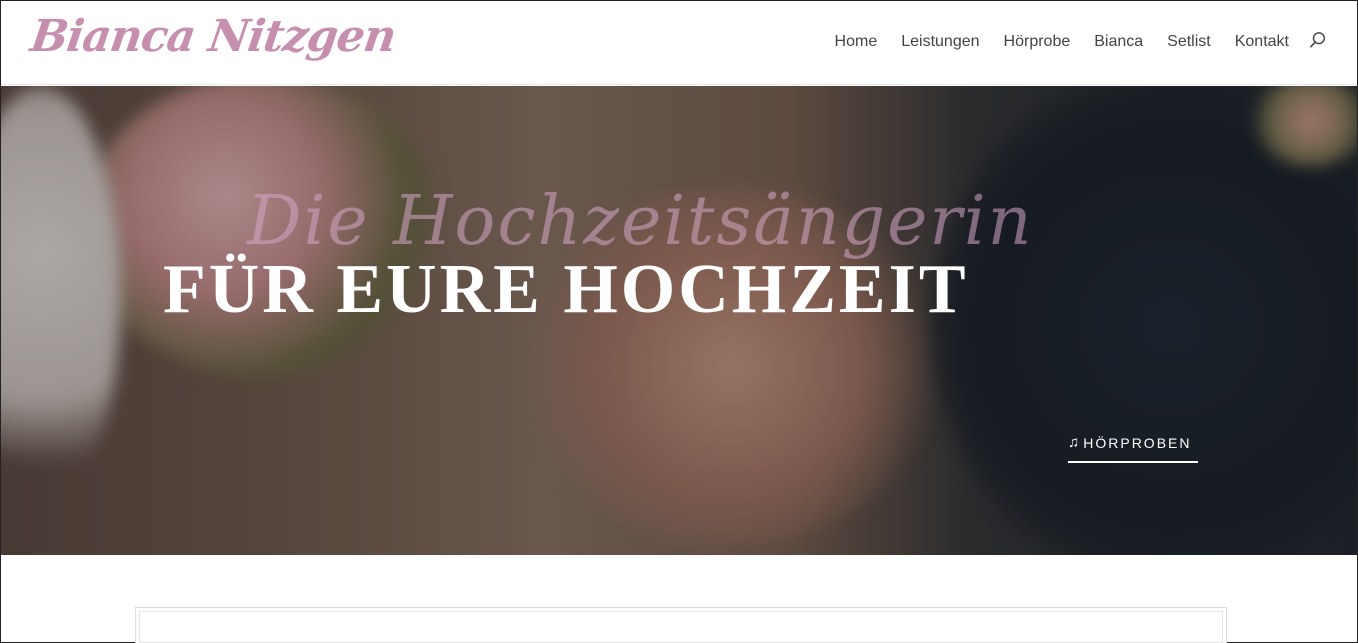 This screenshot has width=1358, height=643. I want to click on nav-item-bianca: Bianca, so click(1118, 42).